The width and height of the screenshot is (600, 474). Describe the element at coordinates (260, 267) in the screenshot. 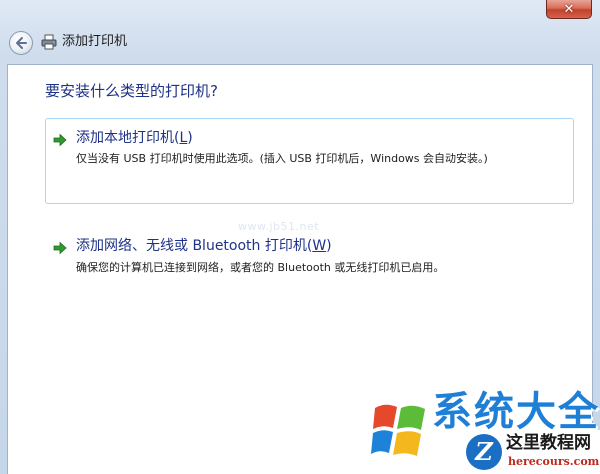

I see `option-description: 确保您的计算机已连接到网络，或者您的 Bluetooth 或无线打印机已启用。` at that location.